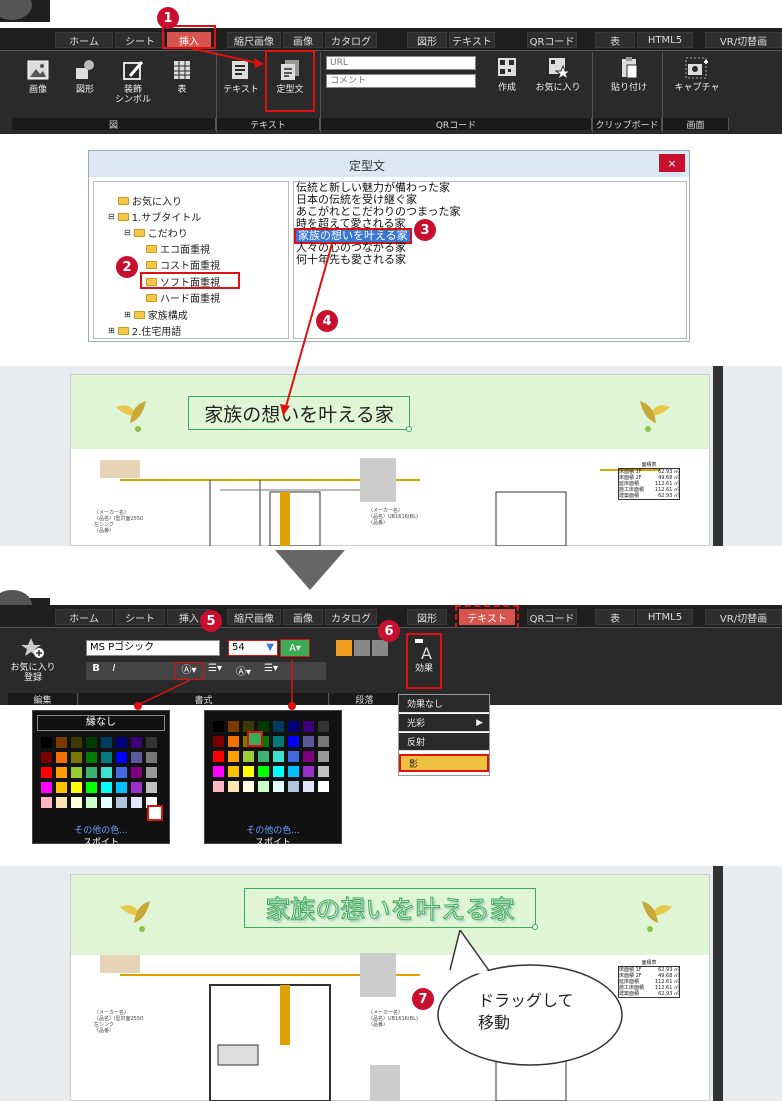 The image size is (782, 1101). Describe the element at coordinates (254, 617) in the screenshot. I see `tab-scaled-image: 縮尺画像` at that location.